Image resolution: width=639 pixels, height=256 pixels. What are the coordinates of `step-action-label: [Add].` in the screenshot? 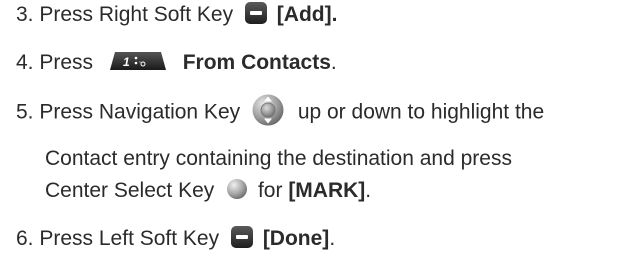 It's located at (307, 14).